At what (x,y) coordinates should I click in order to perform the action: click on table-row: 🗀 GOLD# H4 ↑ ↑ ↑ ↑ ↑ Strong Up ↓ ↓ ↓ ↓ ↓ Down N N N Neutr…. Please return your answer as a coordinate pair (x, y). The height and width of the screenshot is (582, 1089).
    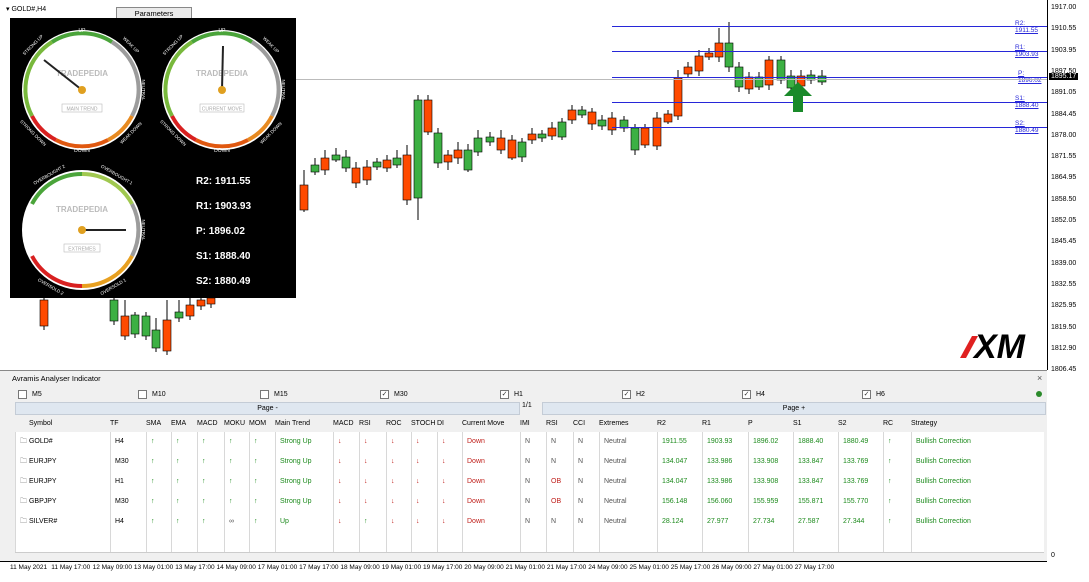
    Looking at the image, I should click on (529, 442).